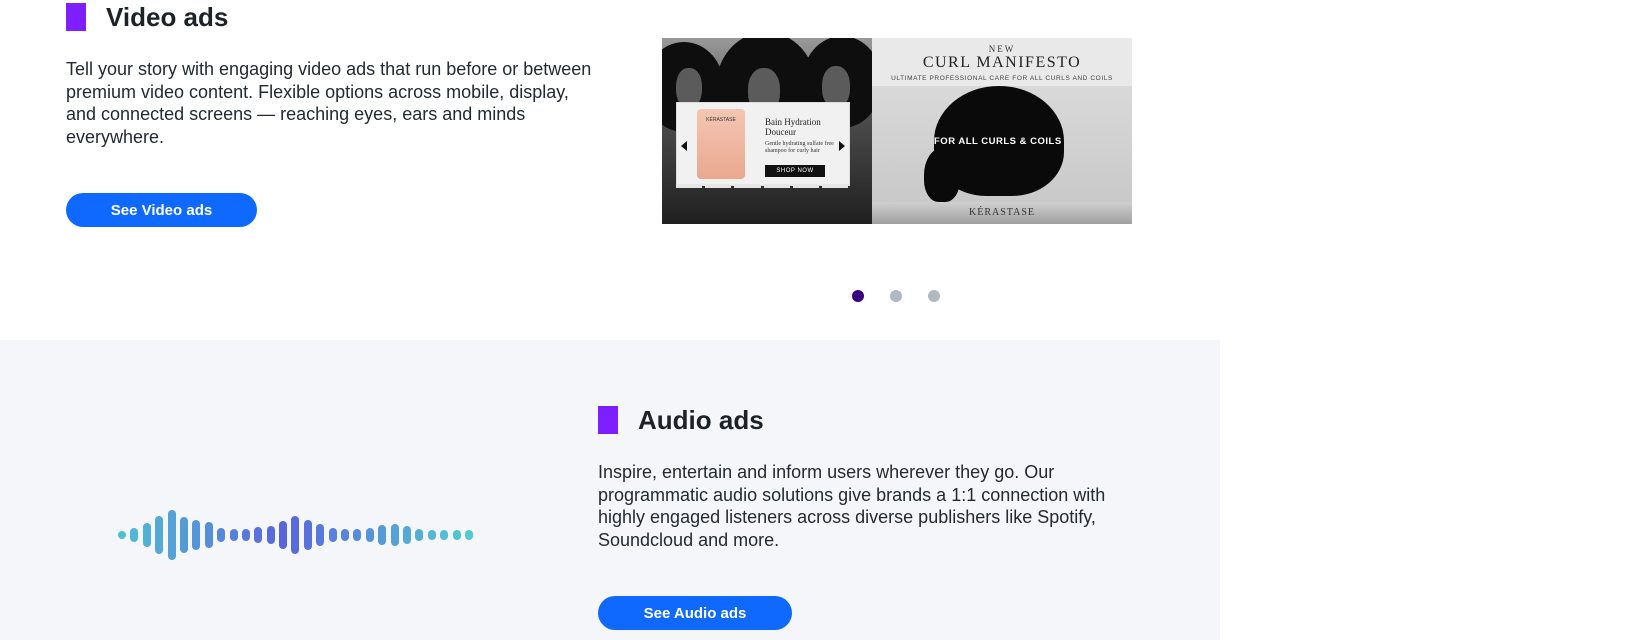  I want to click on silhouette-panel: FOR ALL CURLS & COILS, so click(1002, 144).